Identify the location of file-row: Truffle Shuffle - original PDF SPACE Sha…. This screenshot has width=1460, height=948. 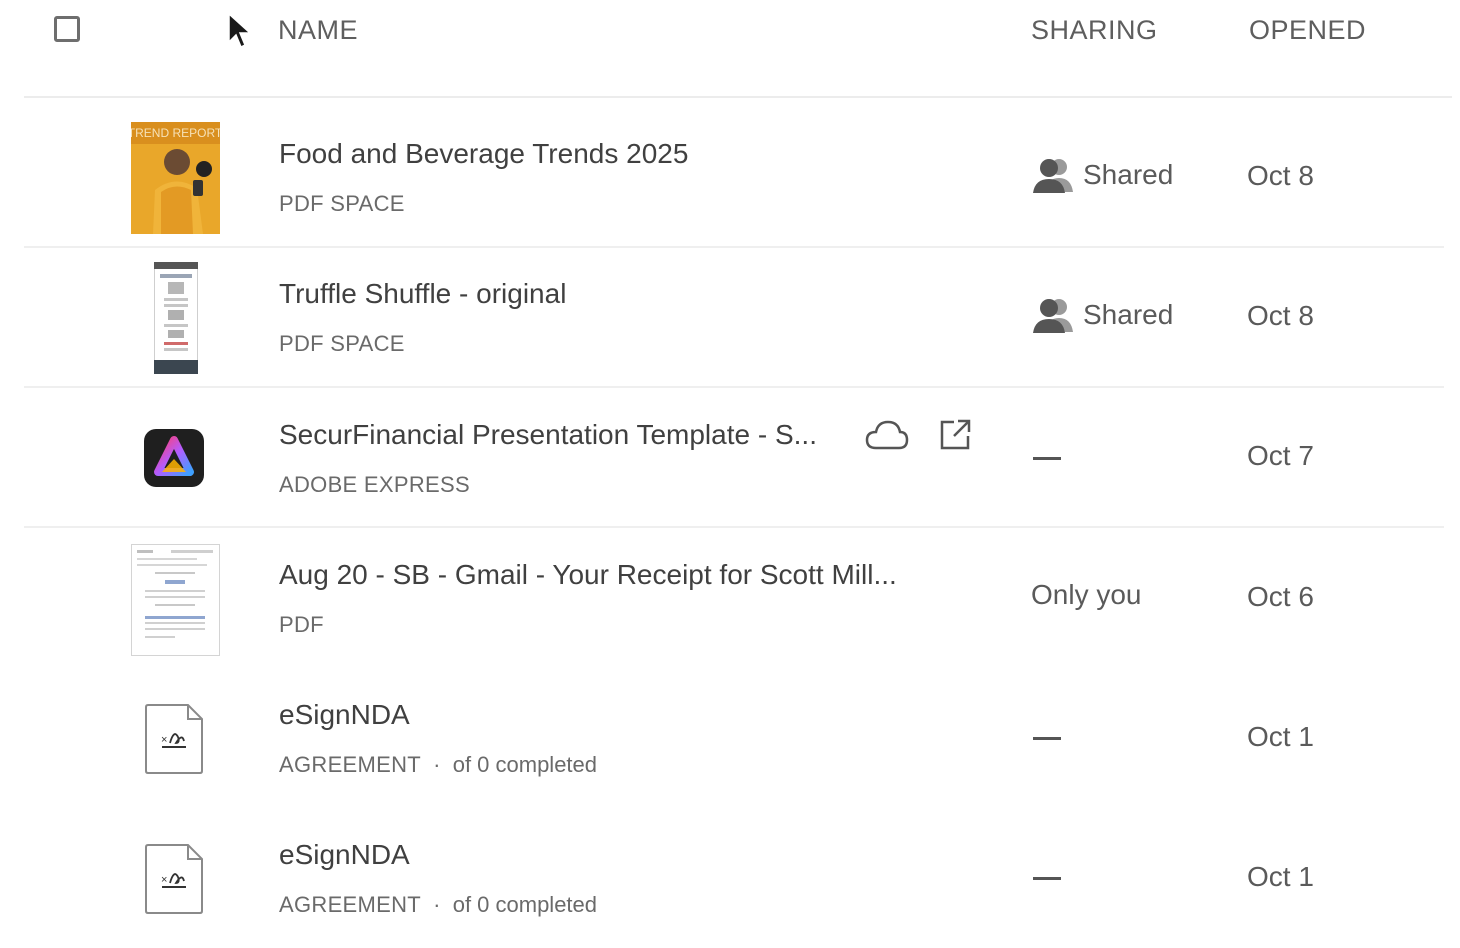
(730, 318).